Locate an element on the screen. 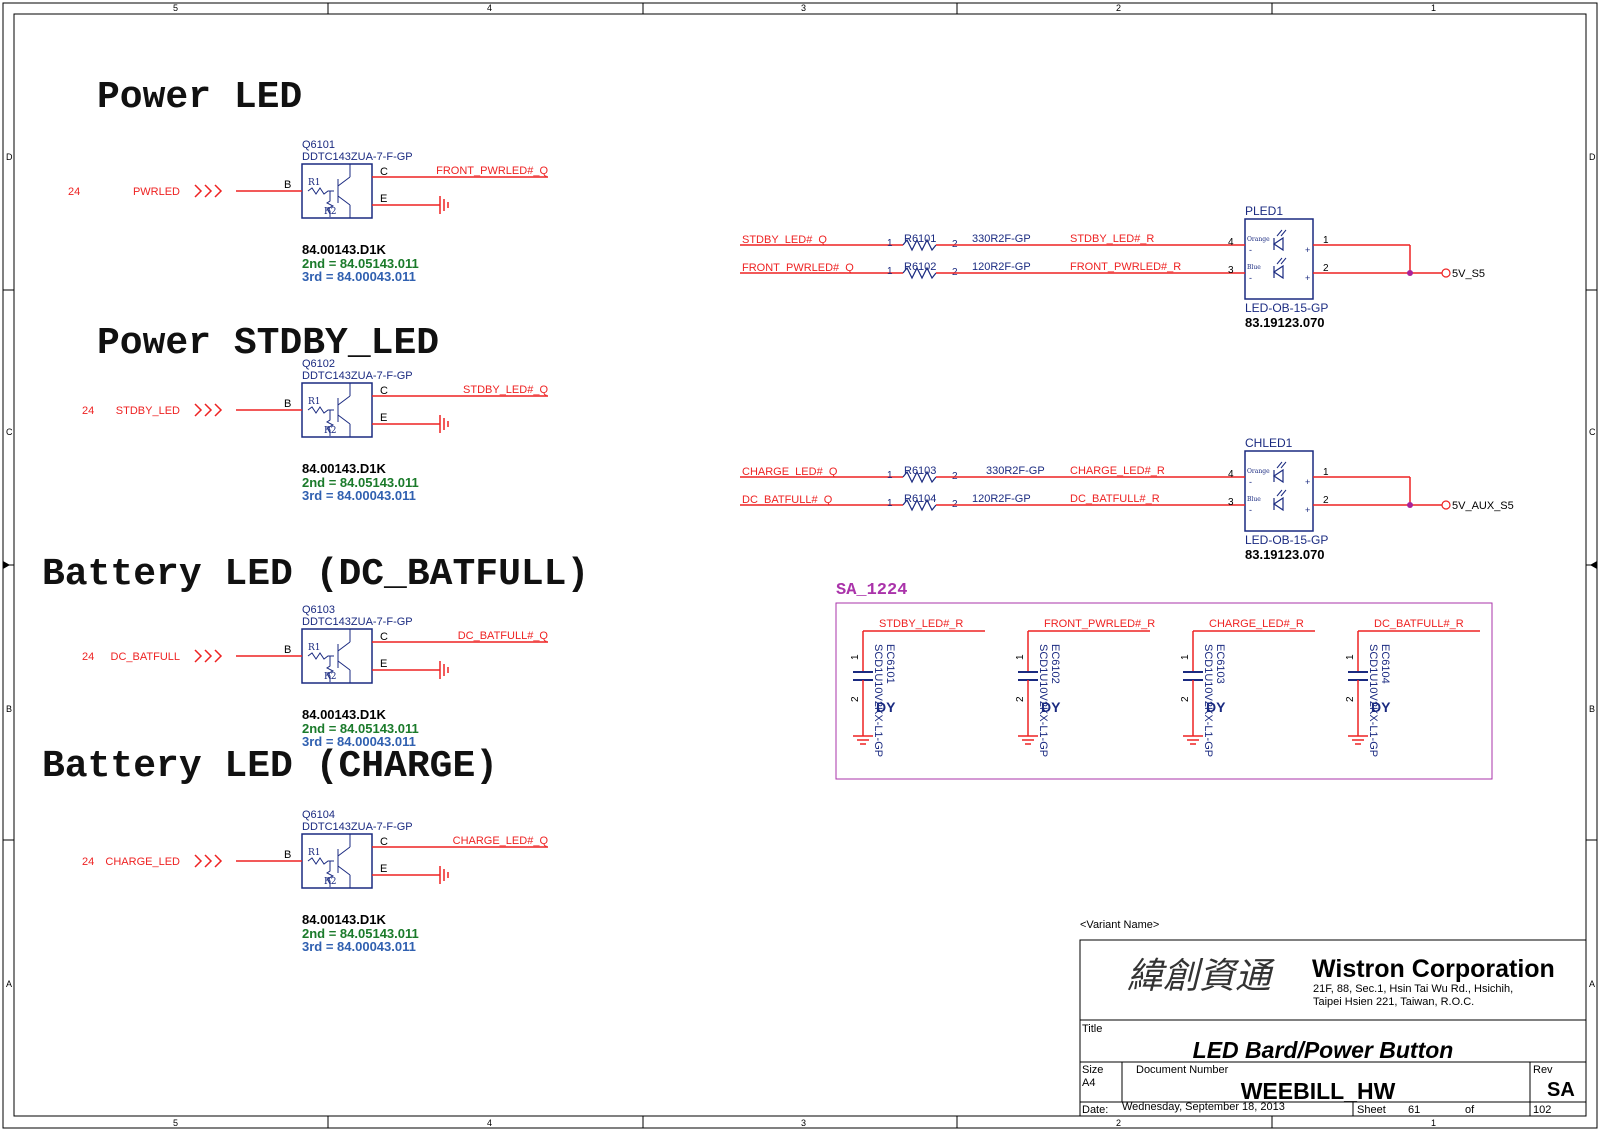 This screenshot has height=1131, width=1600. cap-ref: EC6101 is located at coordinates (890, 664).